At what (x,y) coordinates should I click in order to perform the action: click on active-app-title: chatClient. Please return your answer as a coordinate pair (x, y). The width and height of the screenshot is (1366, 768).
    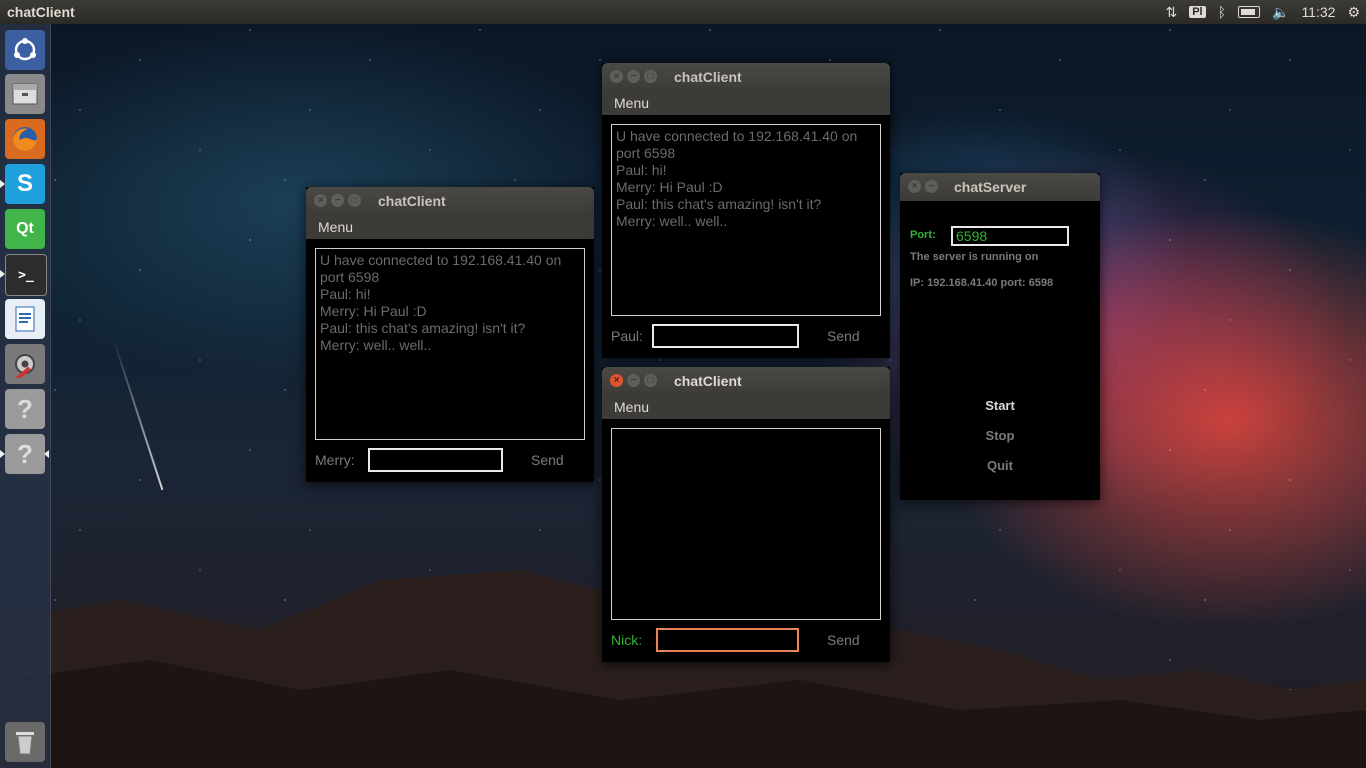
    Looking at the image, I should click on (41, 12).